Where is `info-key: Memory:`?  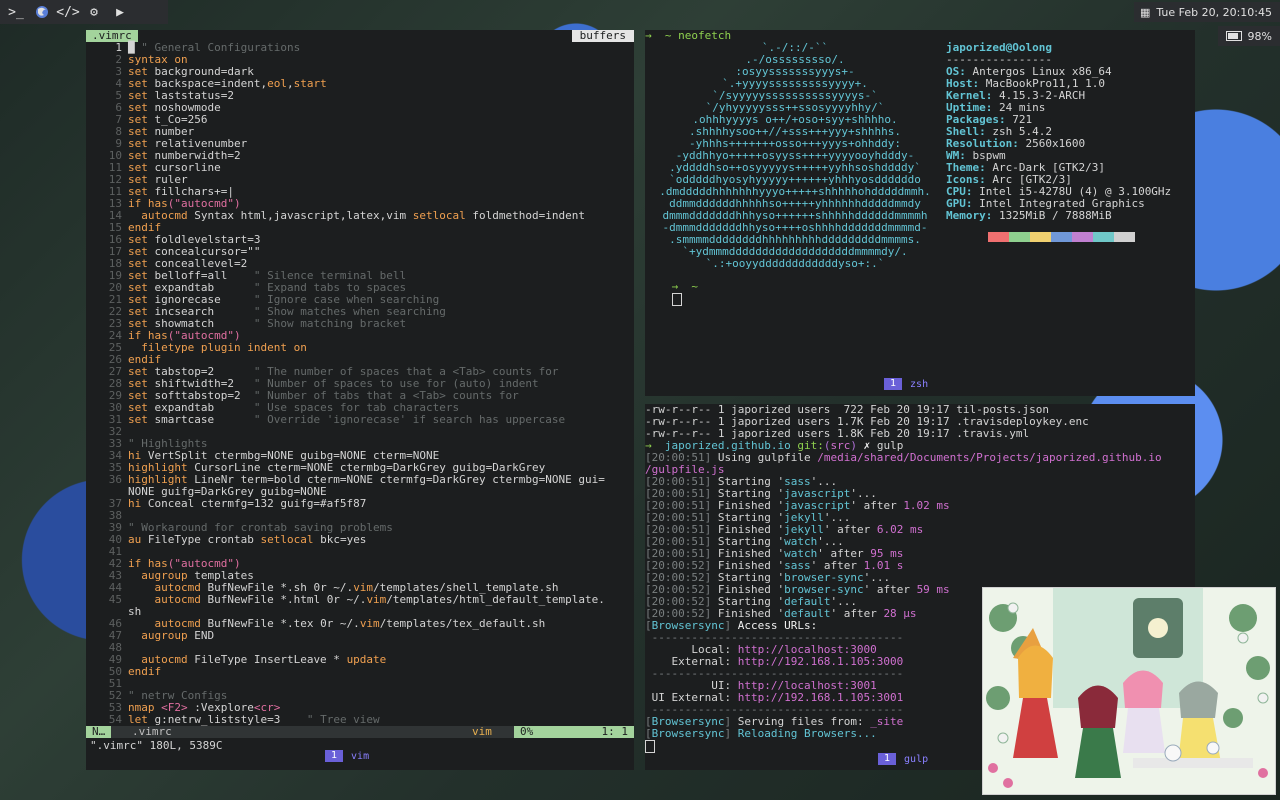
info-key: Memory: is located at coordinates (972, 215).